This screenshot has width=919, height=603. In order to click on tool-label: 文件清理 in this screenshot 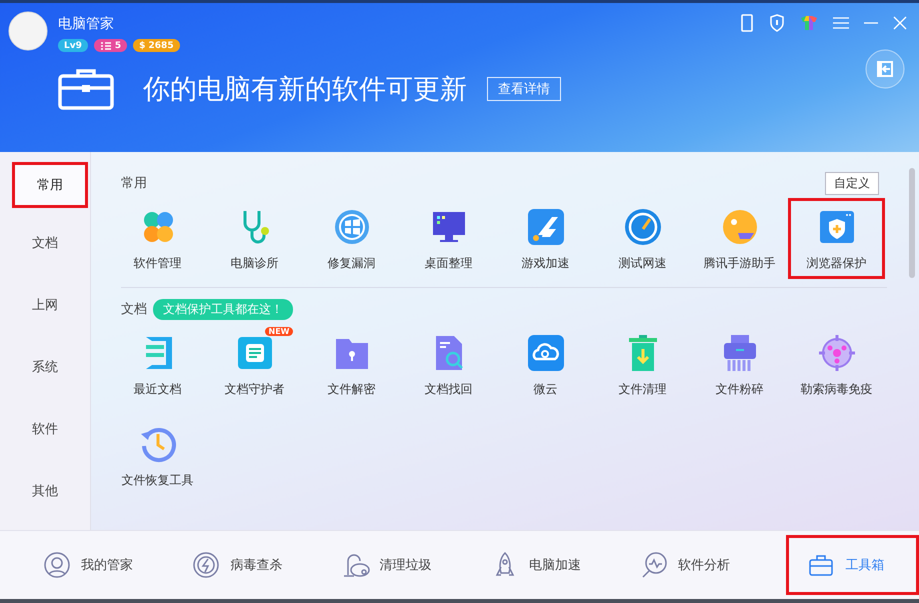, I will do `click(642, 389)`.